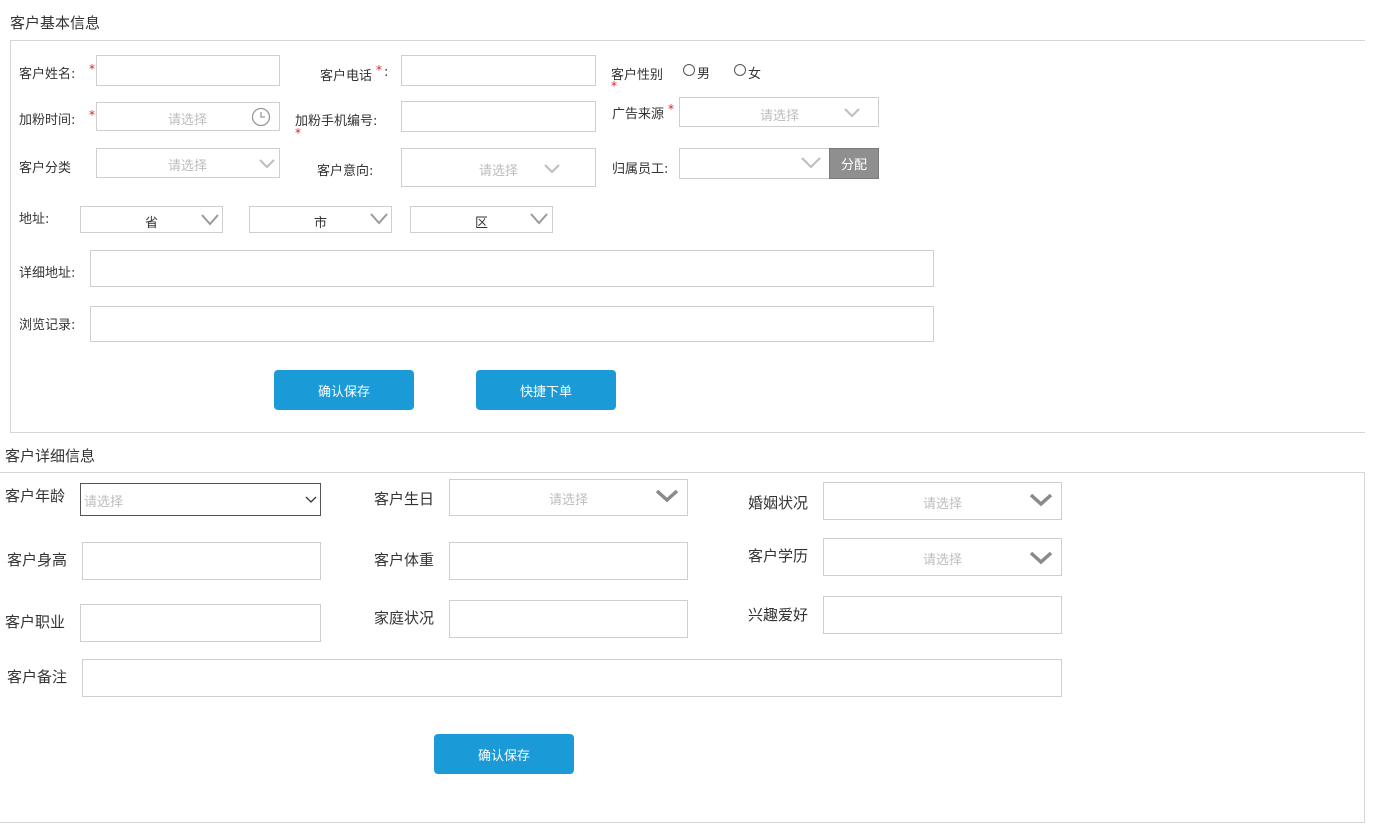 The height and width of the screenshot is (836, 1386). Describe the element at coordinates (854, 163) in the screenshot. I see `assign-button: 分配` at that location.